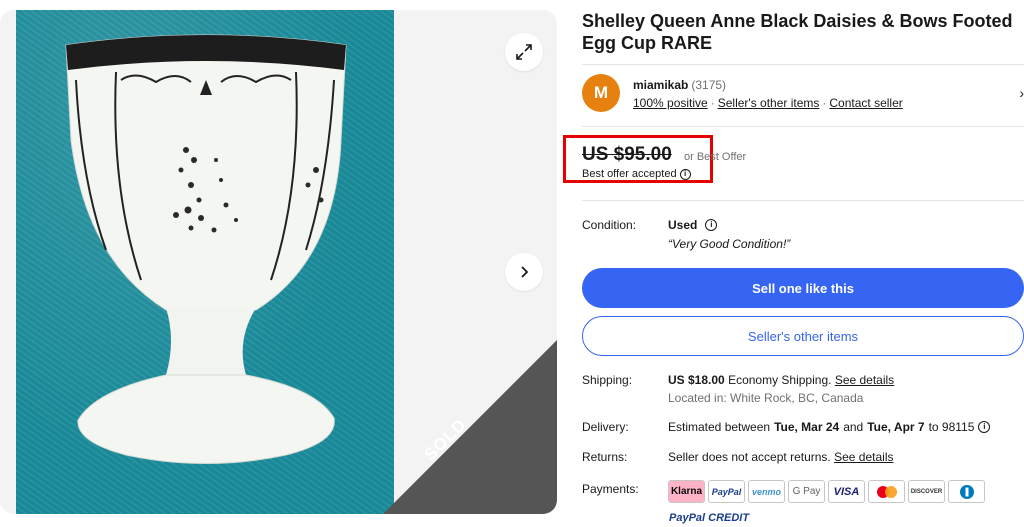  I want to click on shipping-amount: US $18.00, so click(696, 380).